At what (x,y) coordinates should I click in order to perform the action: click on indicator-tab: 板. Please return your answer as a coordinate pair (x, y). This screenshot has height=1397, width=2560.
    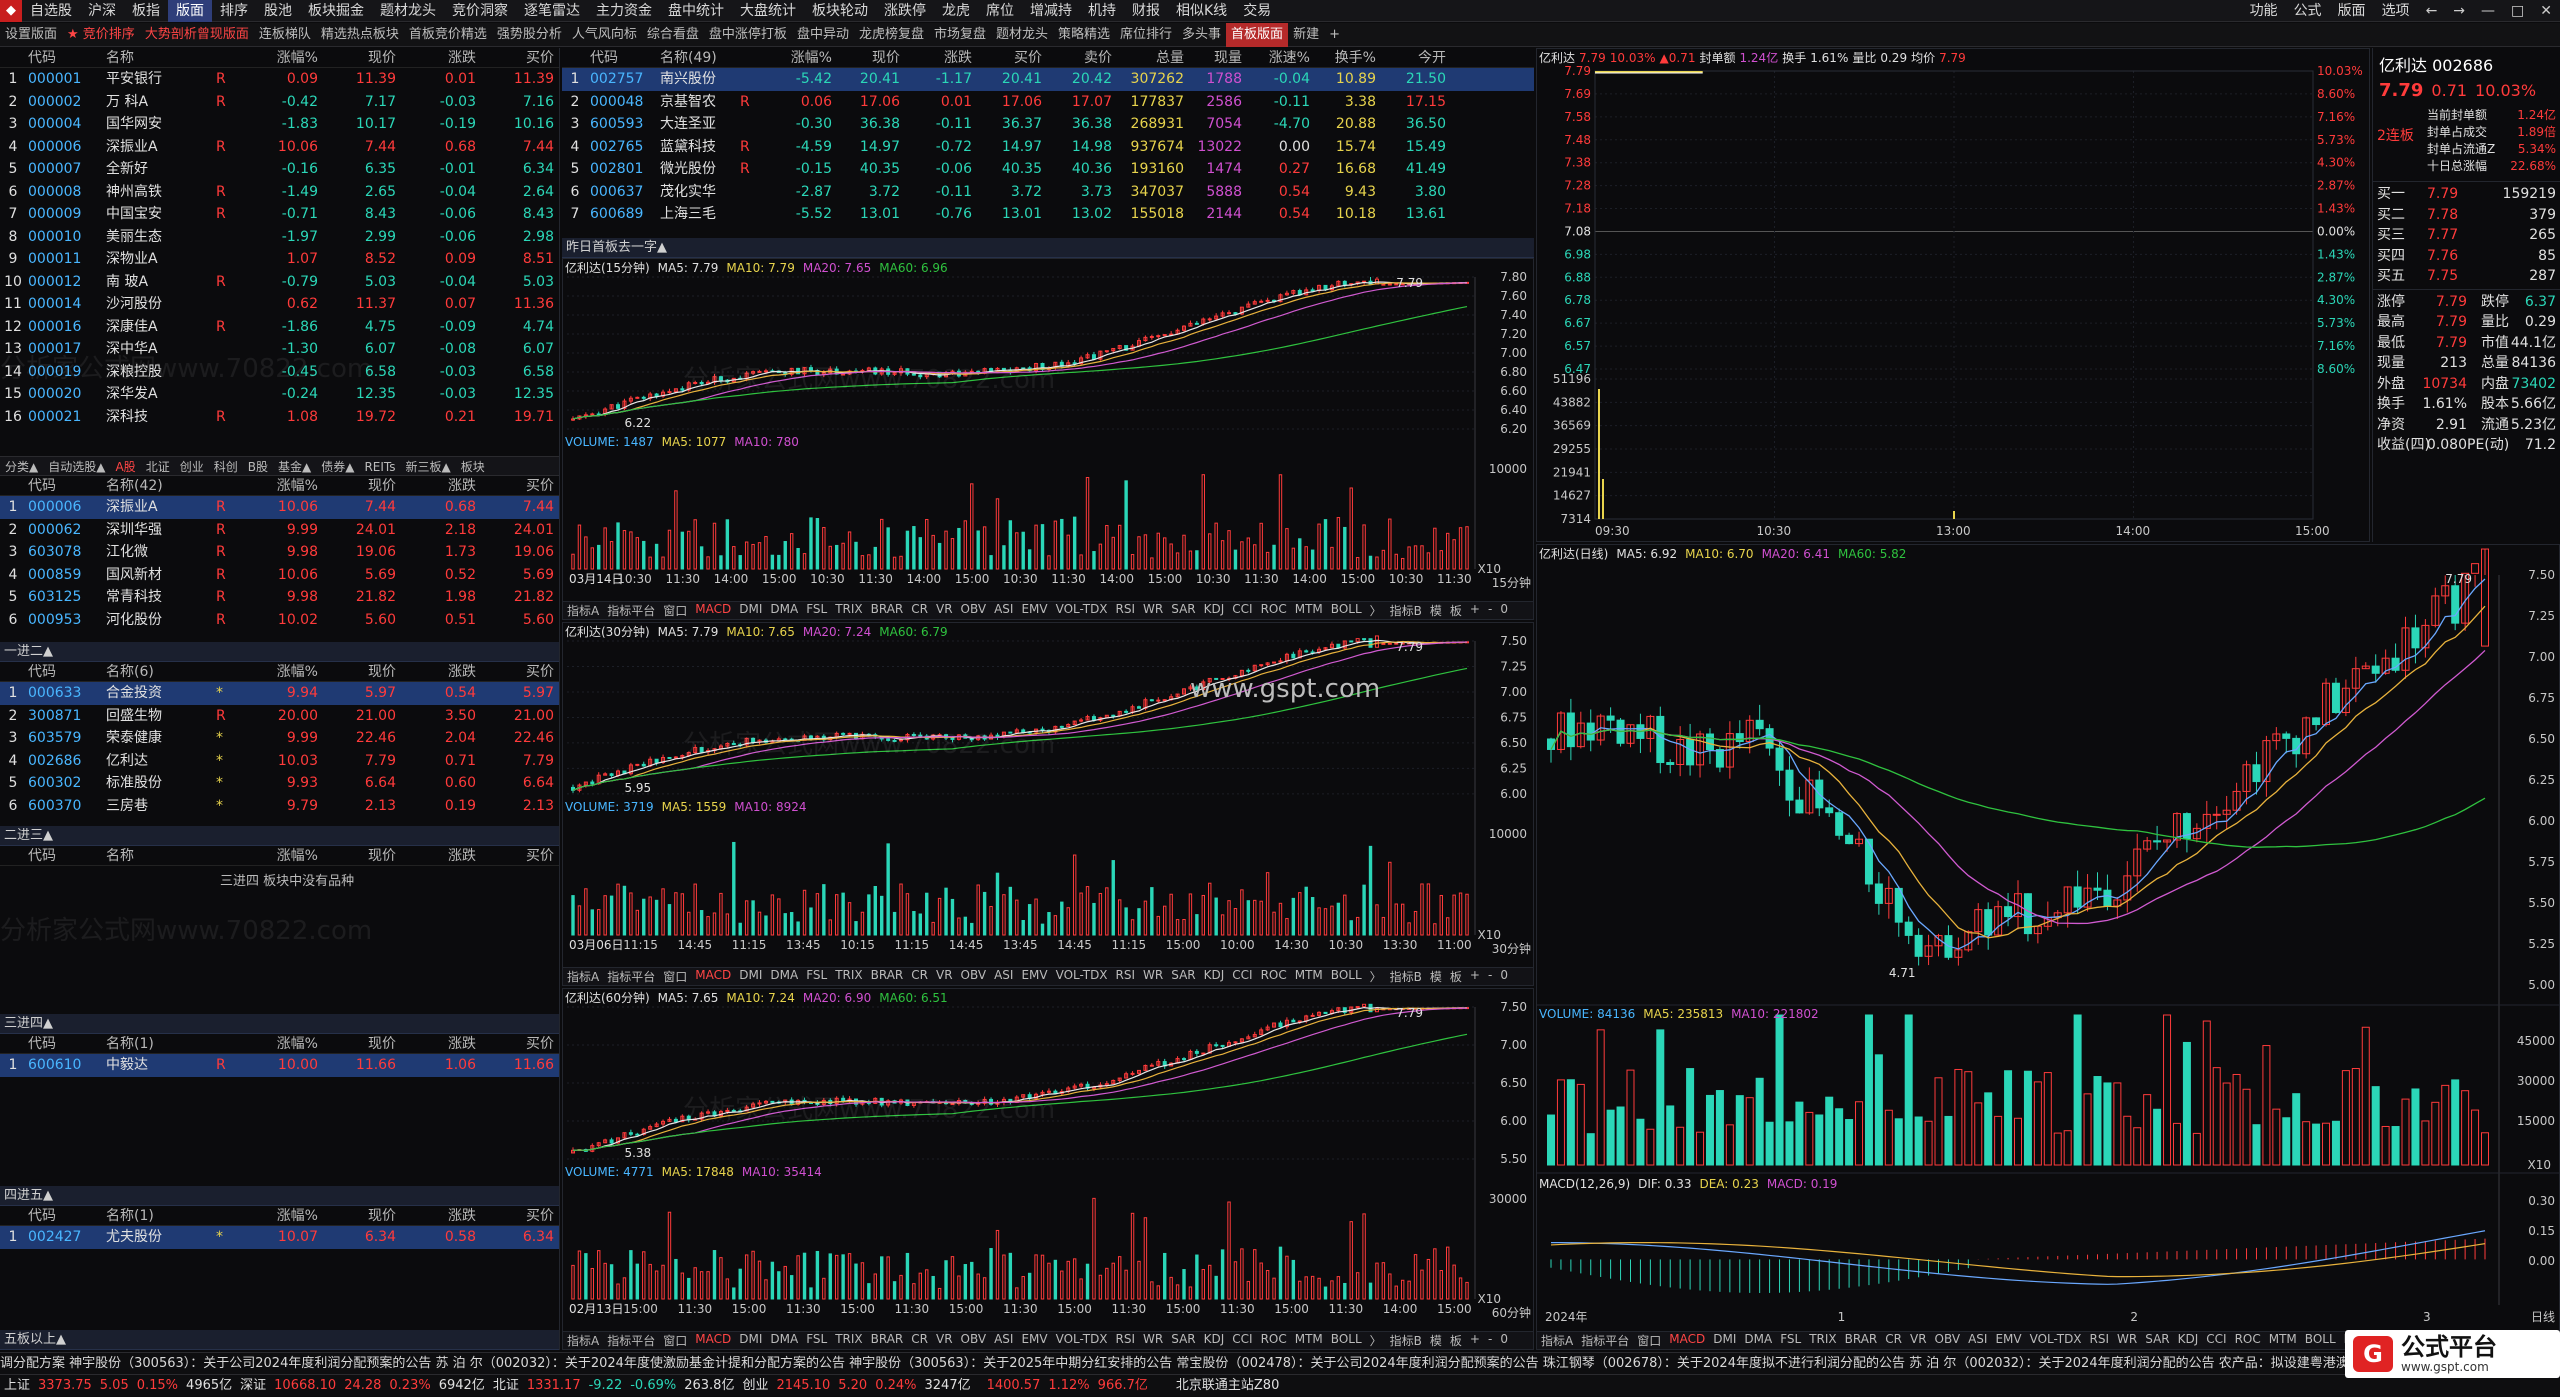
    Looking at the image, I should click on (1456, 610).